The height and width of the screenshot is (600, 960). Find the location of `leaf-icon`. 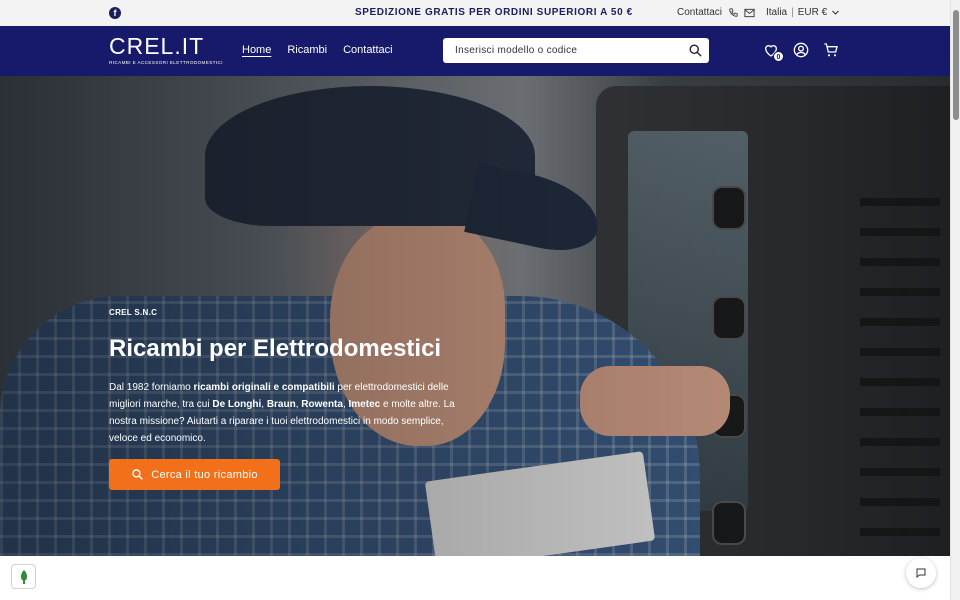

leaf-icon is located at coordinates (23, 576).